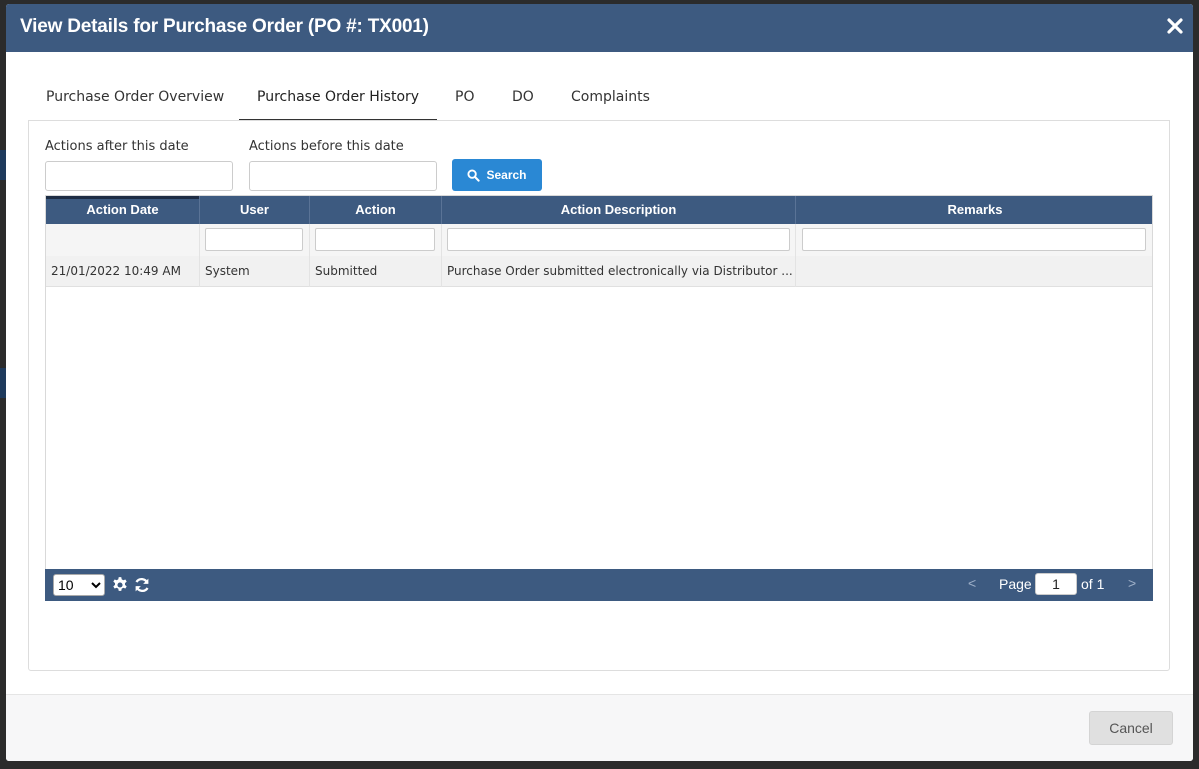 This screenshot has height=769, width=1199. I want to click on after-date-label: Actions after this date, so click(117, 146).